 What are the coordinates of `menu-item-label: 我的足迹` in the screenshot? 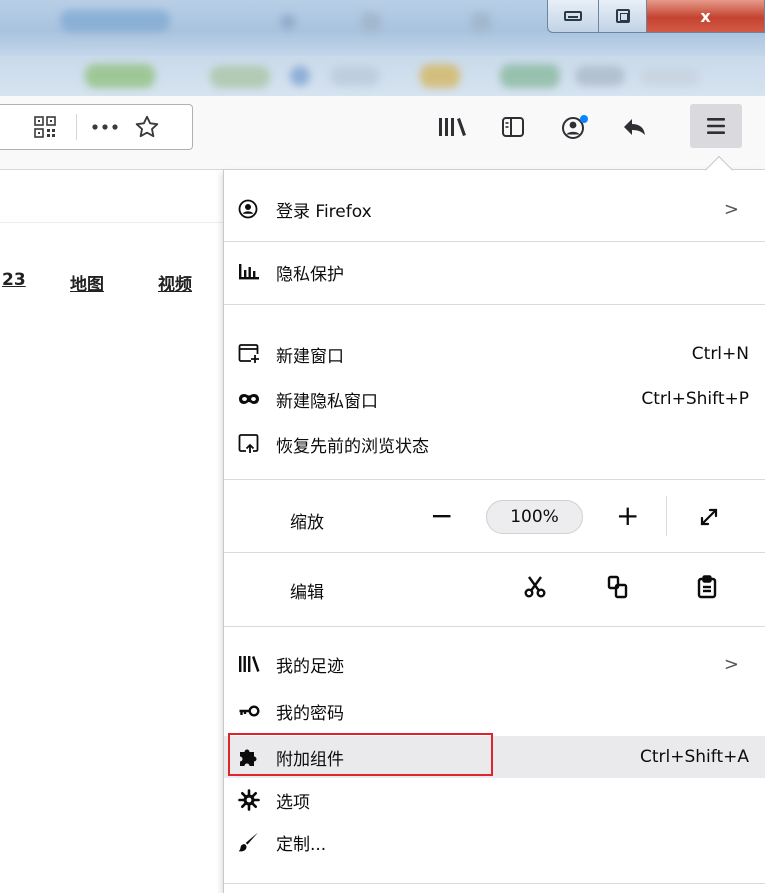 It's located at (310, 666).